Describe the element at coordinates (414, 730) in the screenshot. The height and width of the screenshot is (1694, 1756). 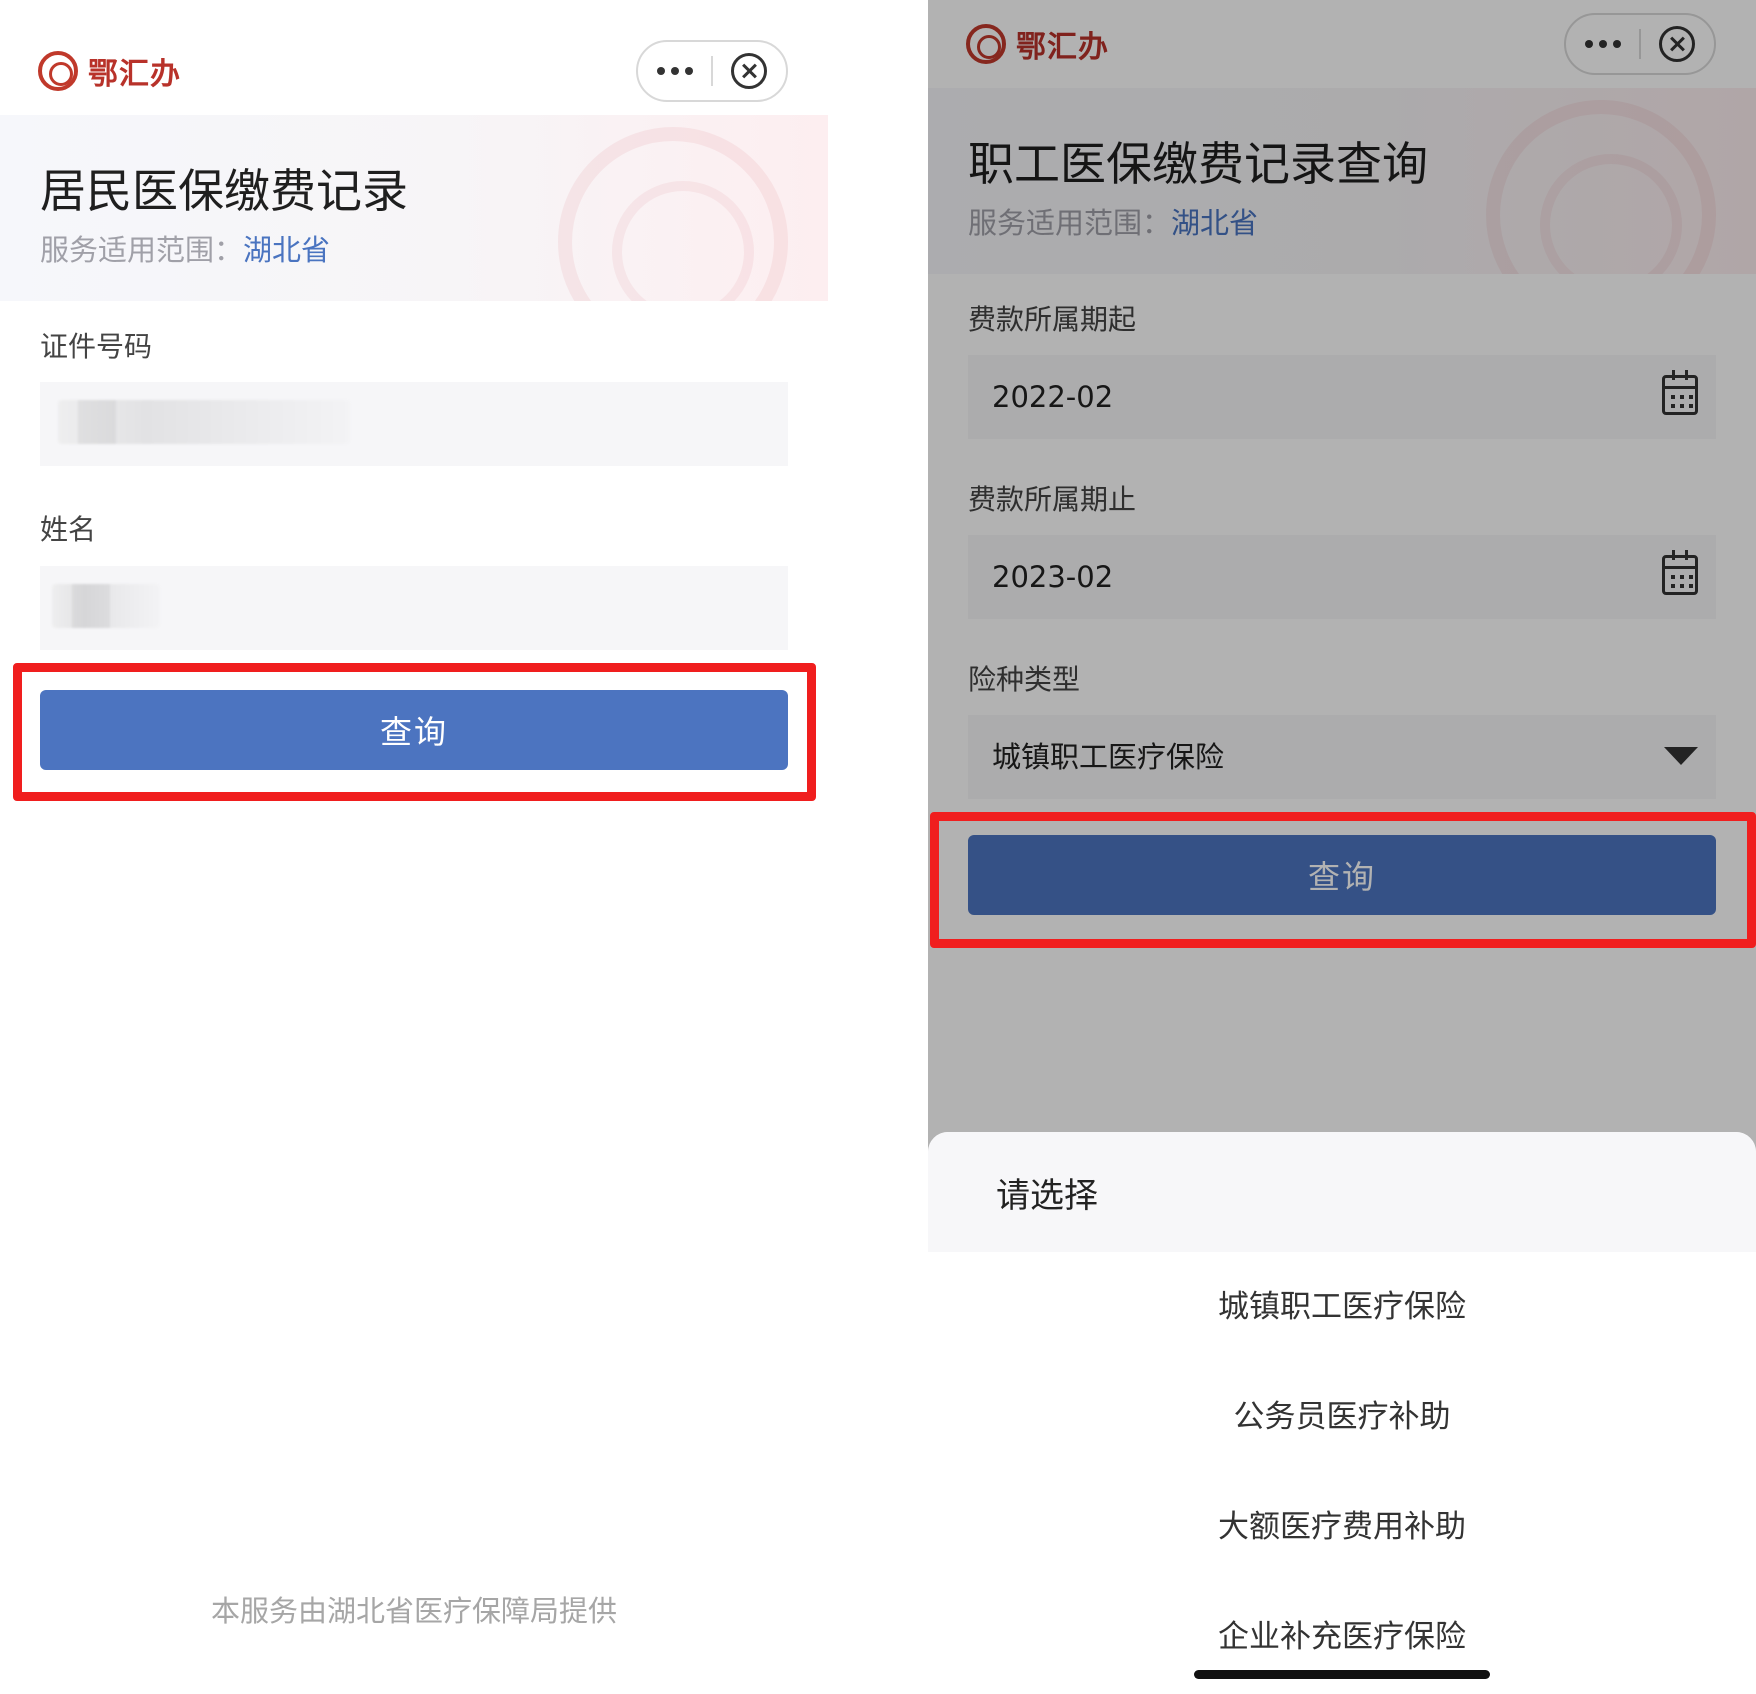
I see `query-button: 查询` at that location.